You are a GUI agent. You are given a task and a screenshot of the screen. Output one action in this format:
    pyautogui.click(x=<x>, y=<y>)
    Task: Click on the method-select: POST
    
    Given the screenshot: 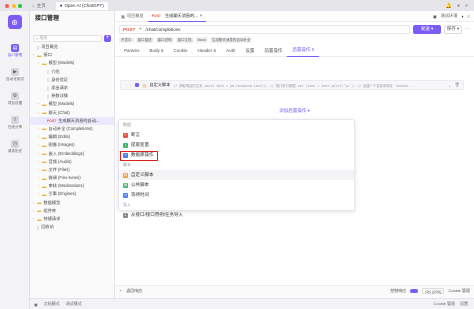 What is the action you would take?
    pyautogui.click(x=129, y=29)
    